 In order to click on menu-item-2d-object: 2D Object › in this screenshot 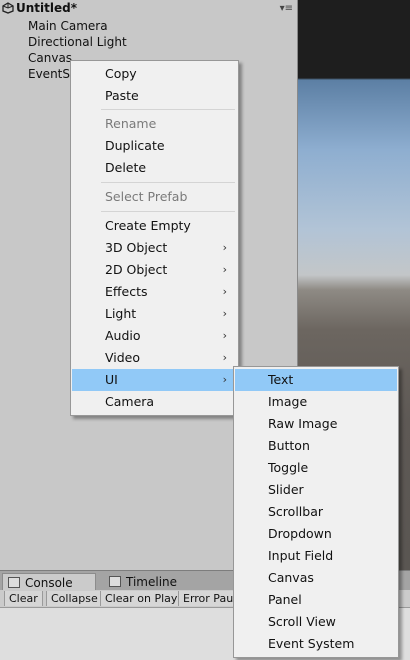, I will do `click(154, 270)`.